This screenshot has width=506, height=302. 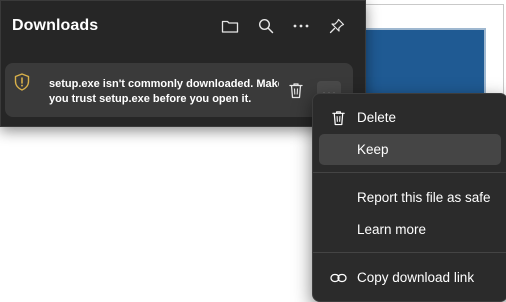 What do you see at coordinates (338, 278) in the screenshot?
I see `link-icon` at bounding box center [338, 278].